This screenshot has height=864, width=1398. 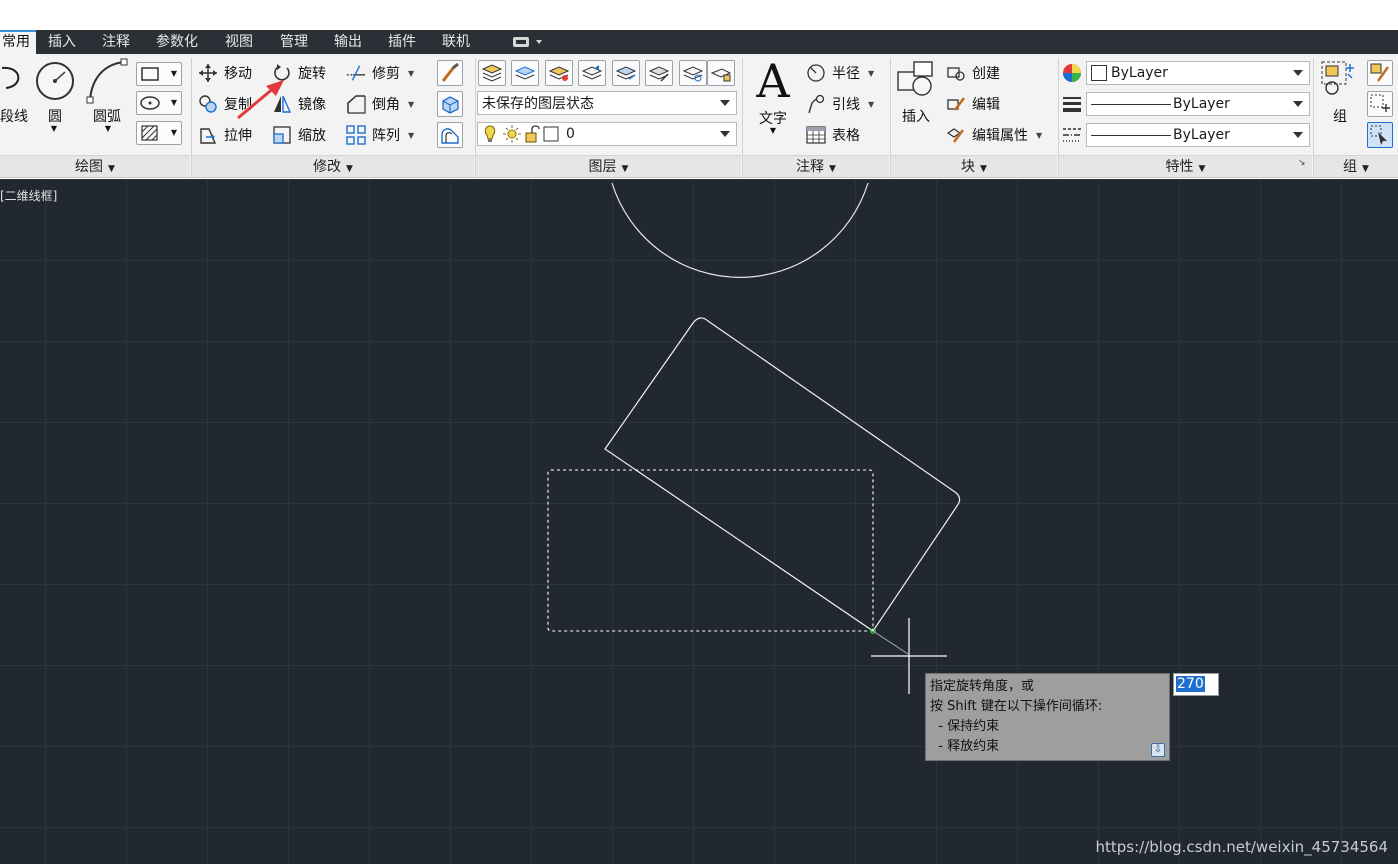 I want to click on layers-panel-title: 图层 ▼, so click(x=608, y=166).